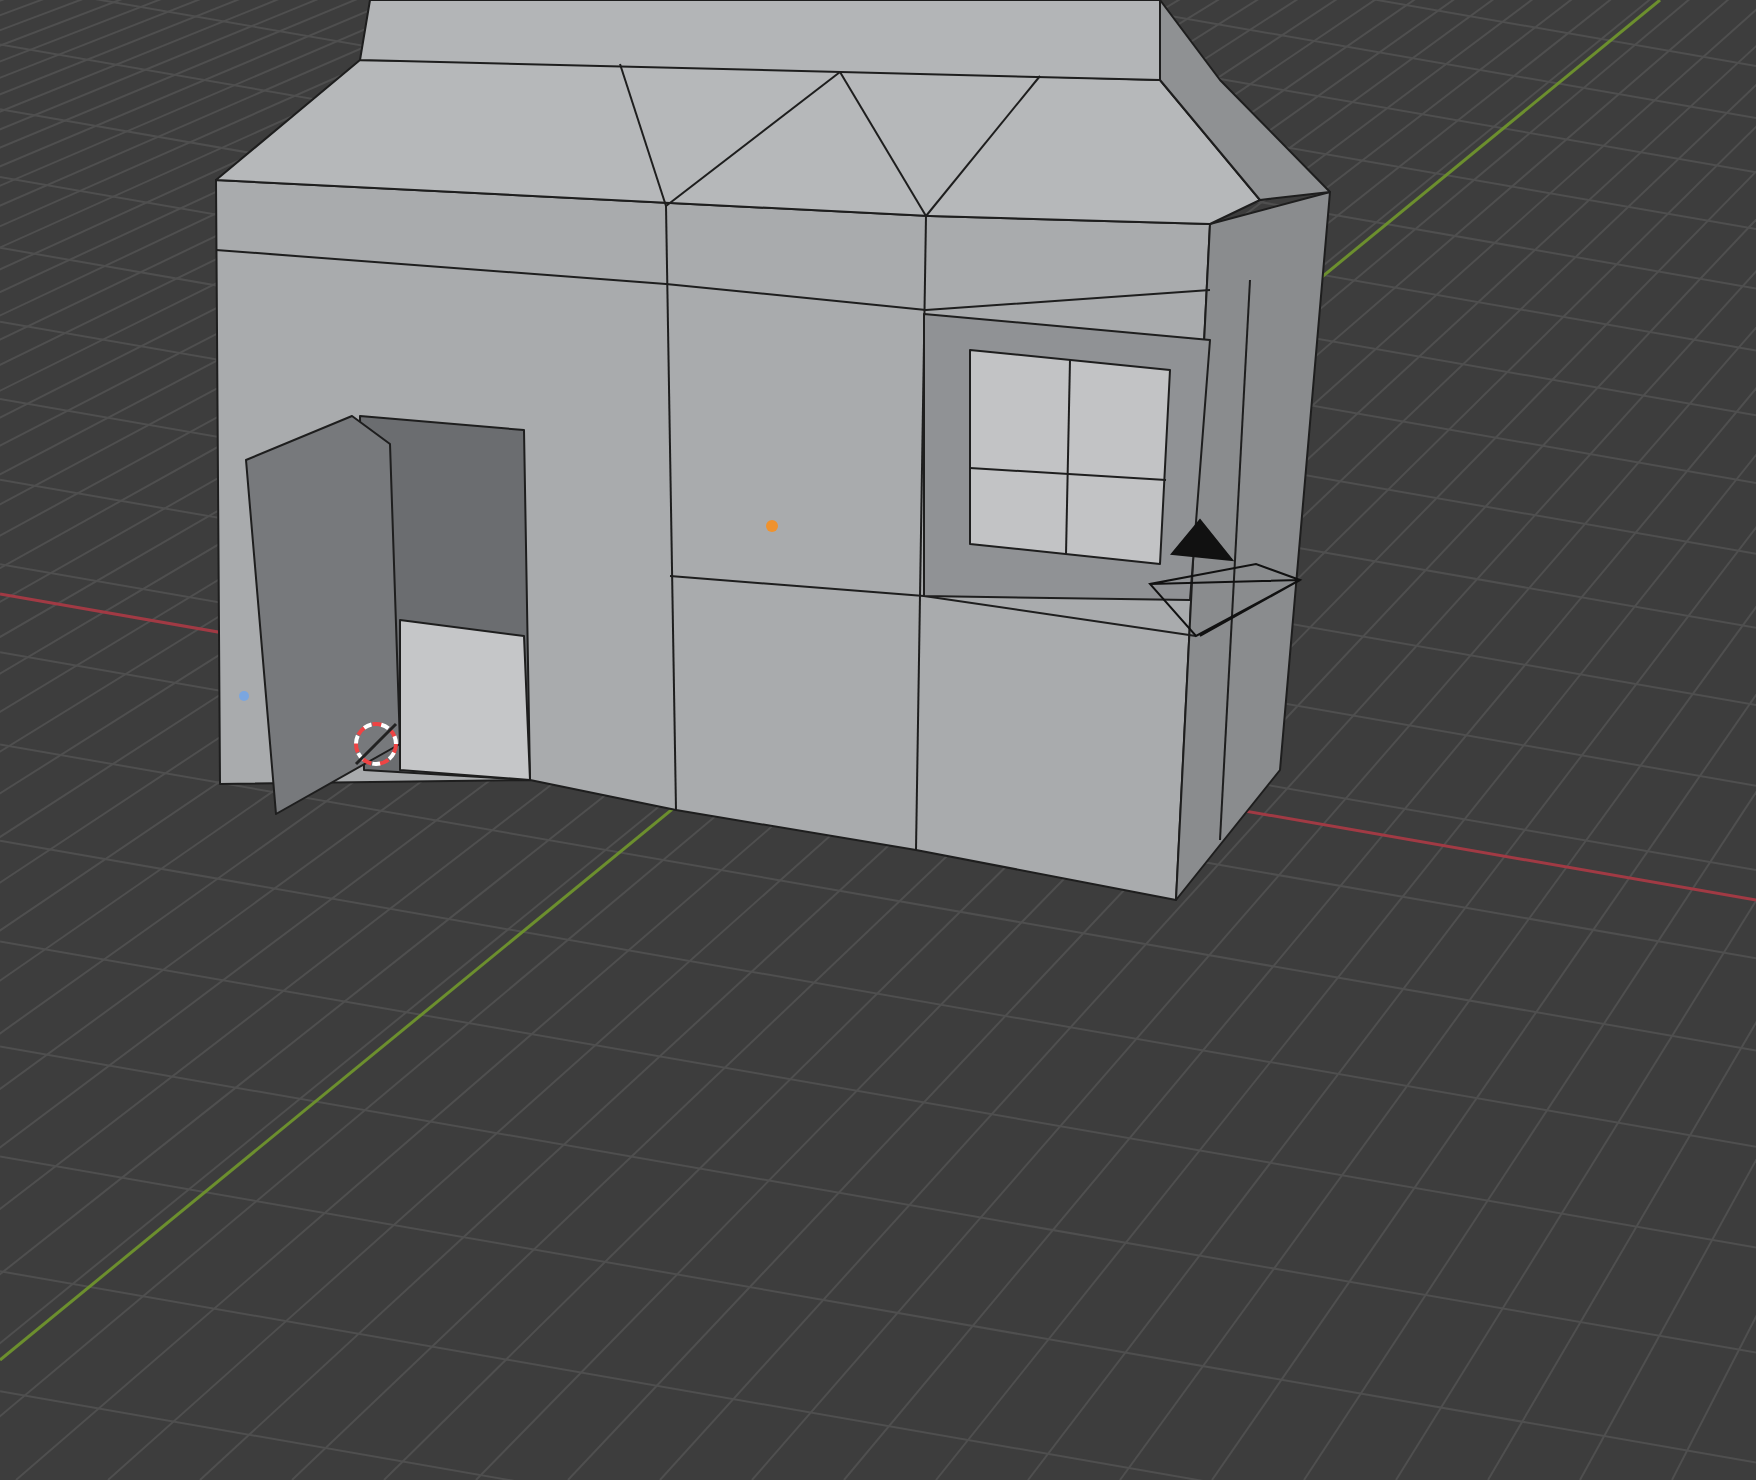 Image resolution: width=1756 pixels, height=1480 pixels. I want to click on light-dot, so click(244, 696).